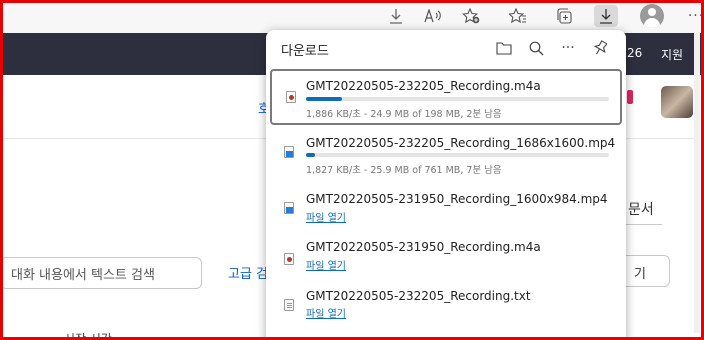  Describe the element at coordinates (446, 48) in the screenshot. I see `downloads-header: 다운로드 ···` at that location.